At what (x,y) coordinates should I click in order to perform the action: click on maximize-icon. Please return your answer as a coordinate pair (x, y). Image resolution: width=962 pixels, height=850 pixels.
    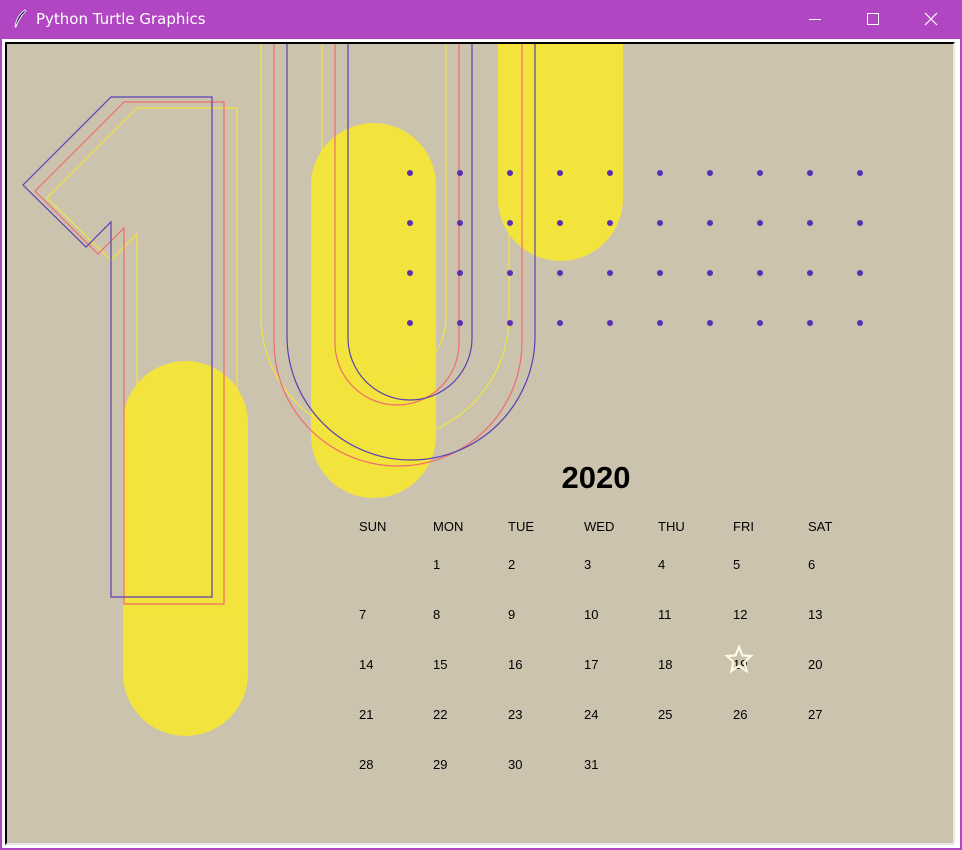
    Looking at the image, I should click on (873, 19).